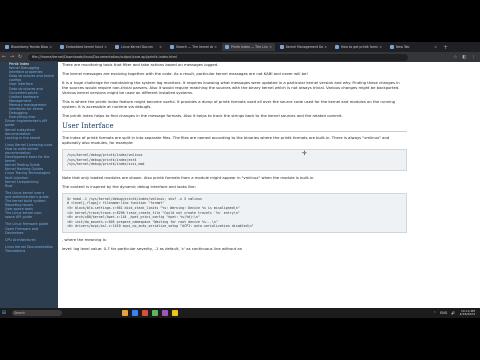 The image size is (480, 360). What do you see at coordinates (29, 173) in the screenshot?
I see `sidebar-item: Linux Tracing Technologies` at bounding box center [29, 173].